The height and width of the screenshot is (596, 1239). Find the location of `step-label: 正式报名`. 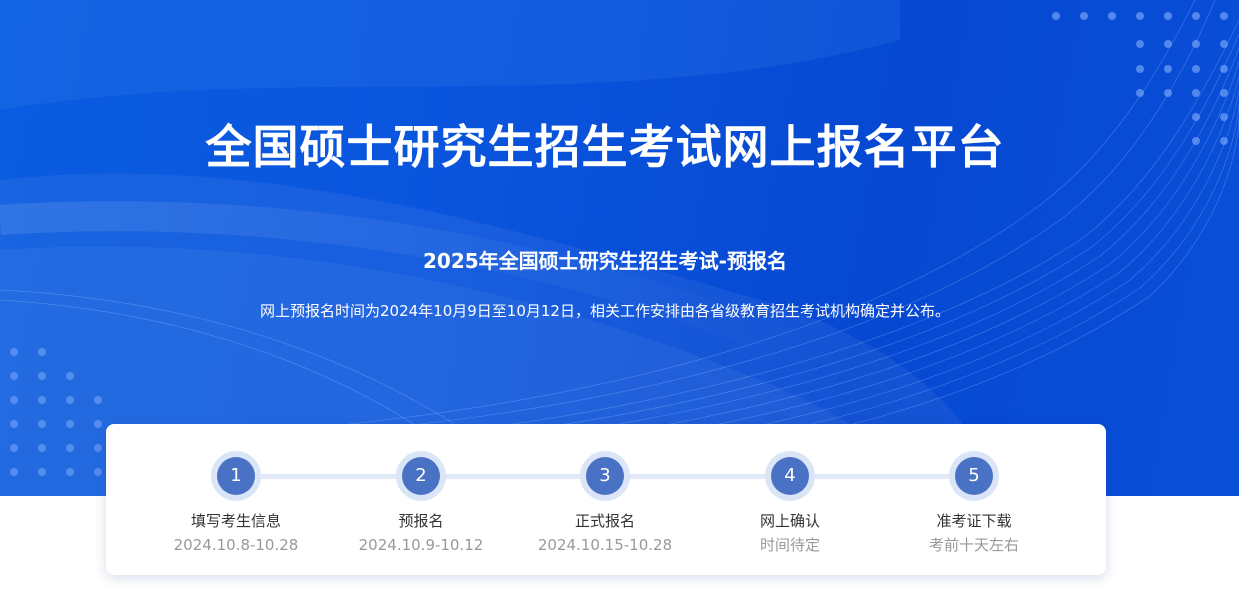

step-label: 正式报名 is located at coordinates (604, 521).